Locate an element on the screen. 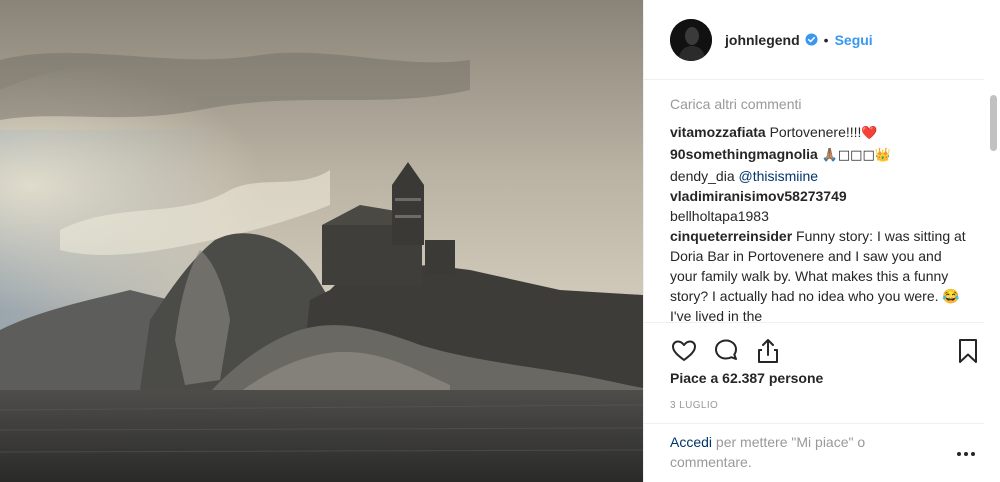 The height and width of the screenshot is (482, 1000). comment-item: bellholtapa1983 is located at coordinates (820, 216).